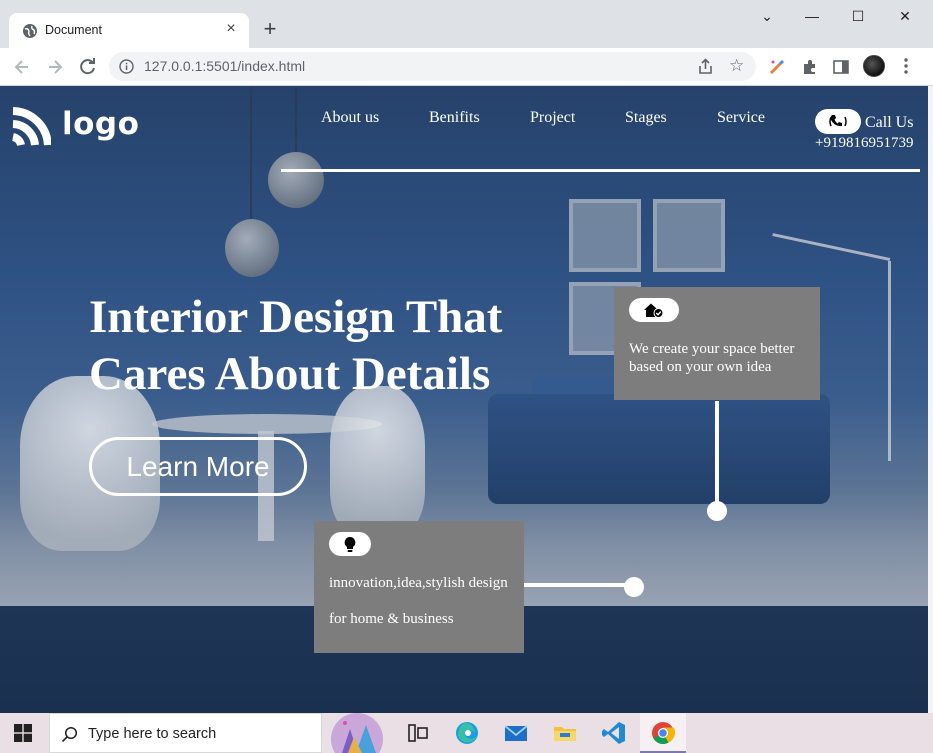 The height and width of the screenshot is (753, 933). Describe the element at coordinates (454, 118) in the screenshot. I see `nav-benifits: Benifits` at that location.